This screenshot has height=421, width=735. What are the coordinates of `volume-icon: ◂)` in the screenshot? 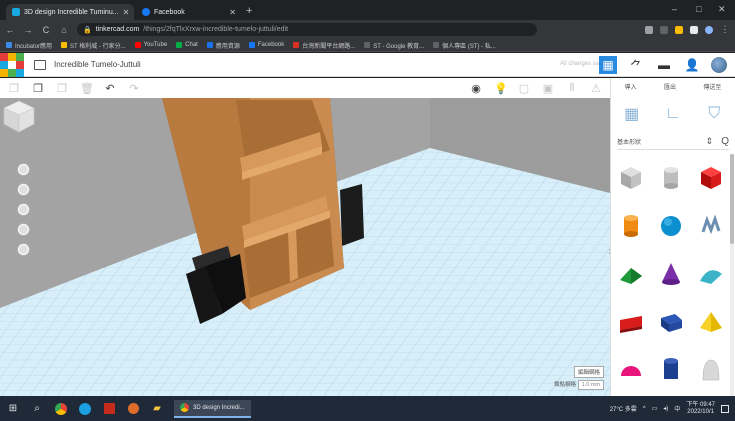 It's located at (665, 408).